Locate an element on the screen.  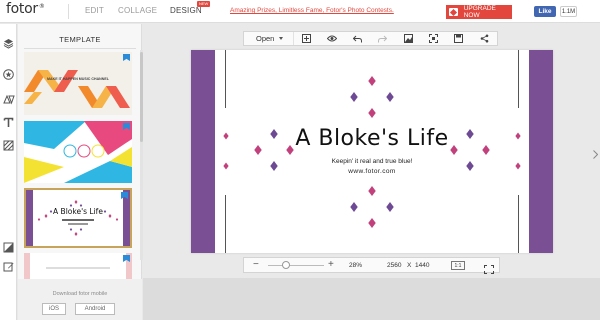
template-thumbnail-selected: A Bloke's Life is located at coordinates (78, 218).